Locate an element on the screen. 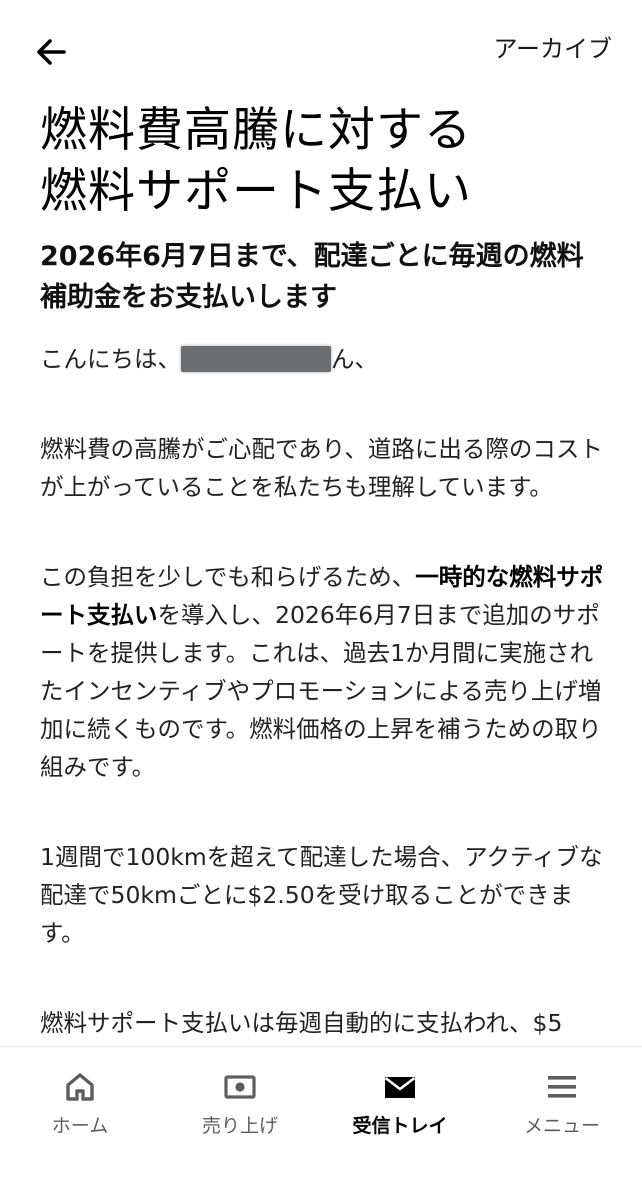 The image size is (642, 1201). menu-icon is located at coordinates (562, 1087).